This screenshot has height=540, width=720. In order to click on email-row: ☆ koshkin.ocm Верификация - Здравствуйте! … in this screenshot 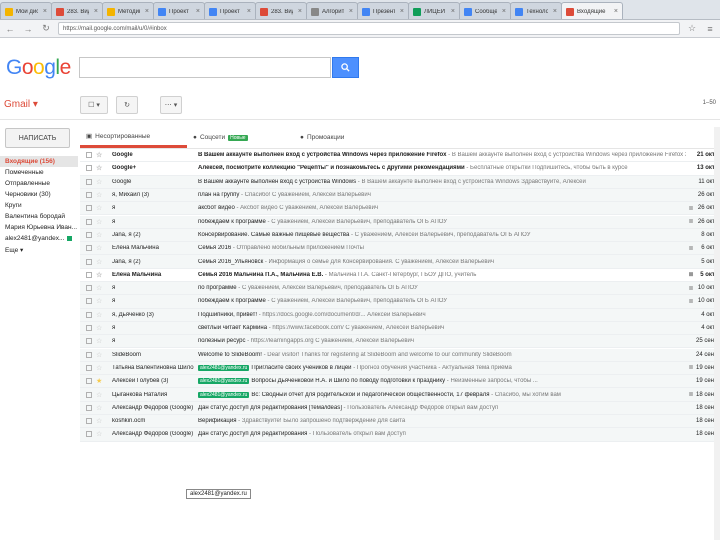, I will do `click(400, 422)`.